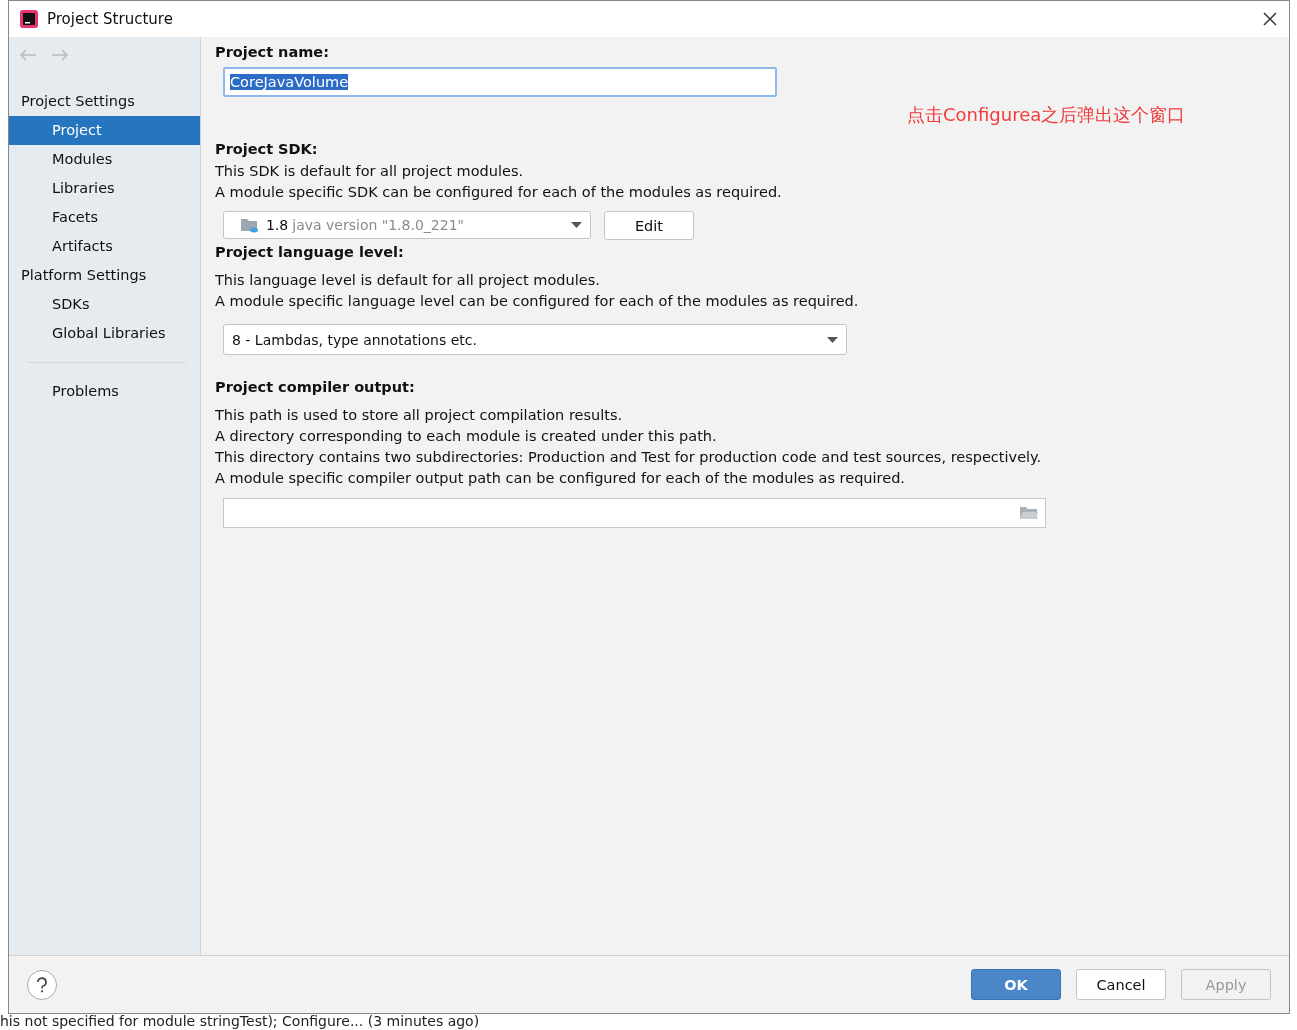  I want to click on sidebar-item: Facets, so click(104, 217).